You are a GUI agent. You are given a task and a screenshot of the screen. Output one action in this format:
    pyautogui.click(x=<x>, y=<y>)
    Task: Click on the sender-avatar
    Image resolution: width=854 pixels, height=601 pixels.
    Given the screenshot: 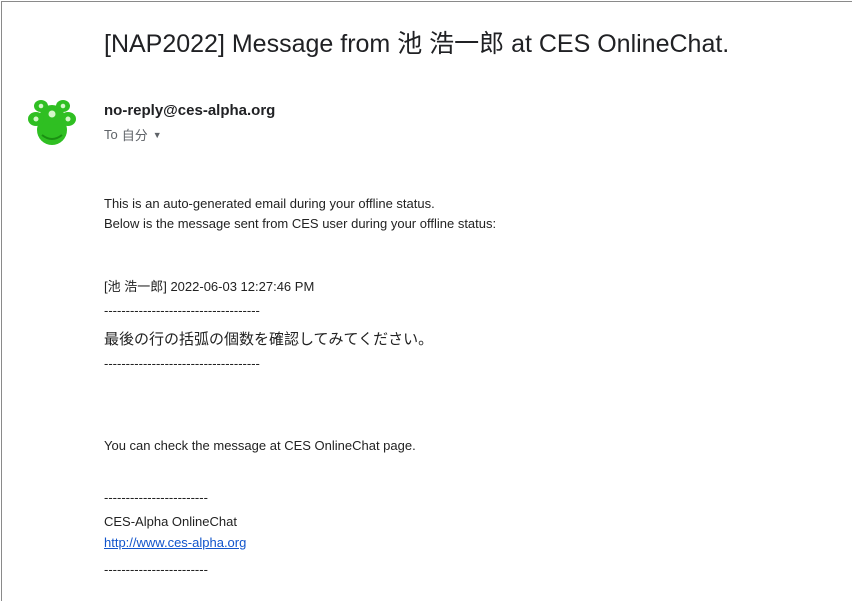 What is the action you would take?
    pyautogui.click(x=52, y=122)
    